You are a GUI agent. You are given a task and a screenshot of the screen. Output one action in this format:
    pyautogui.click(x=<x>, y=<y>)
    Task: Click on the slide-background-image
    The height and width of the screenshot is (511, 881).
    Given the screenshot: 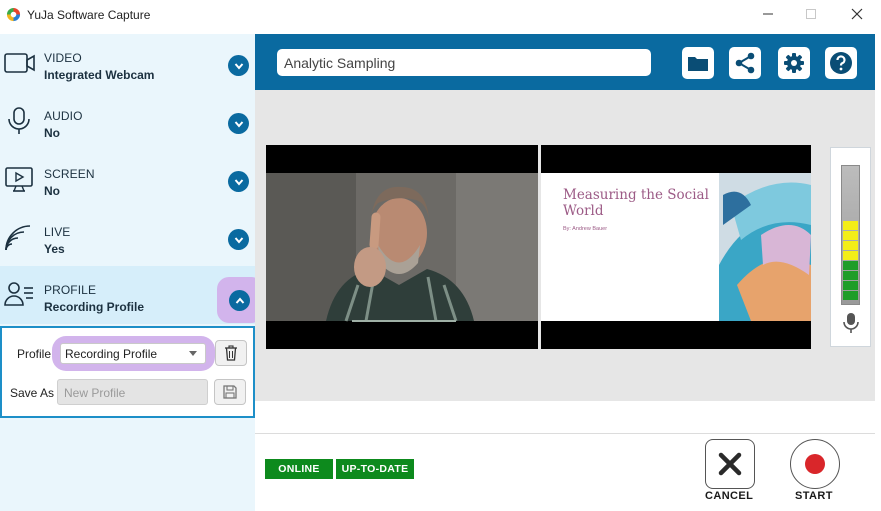 What is the action you would take?
    pyautogui.click(x=676, y=247)
    